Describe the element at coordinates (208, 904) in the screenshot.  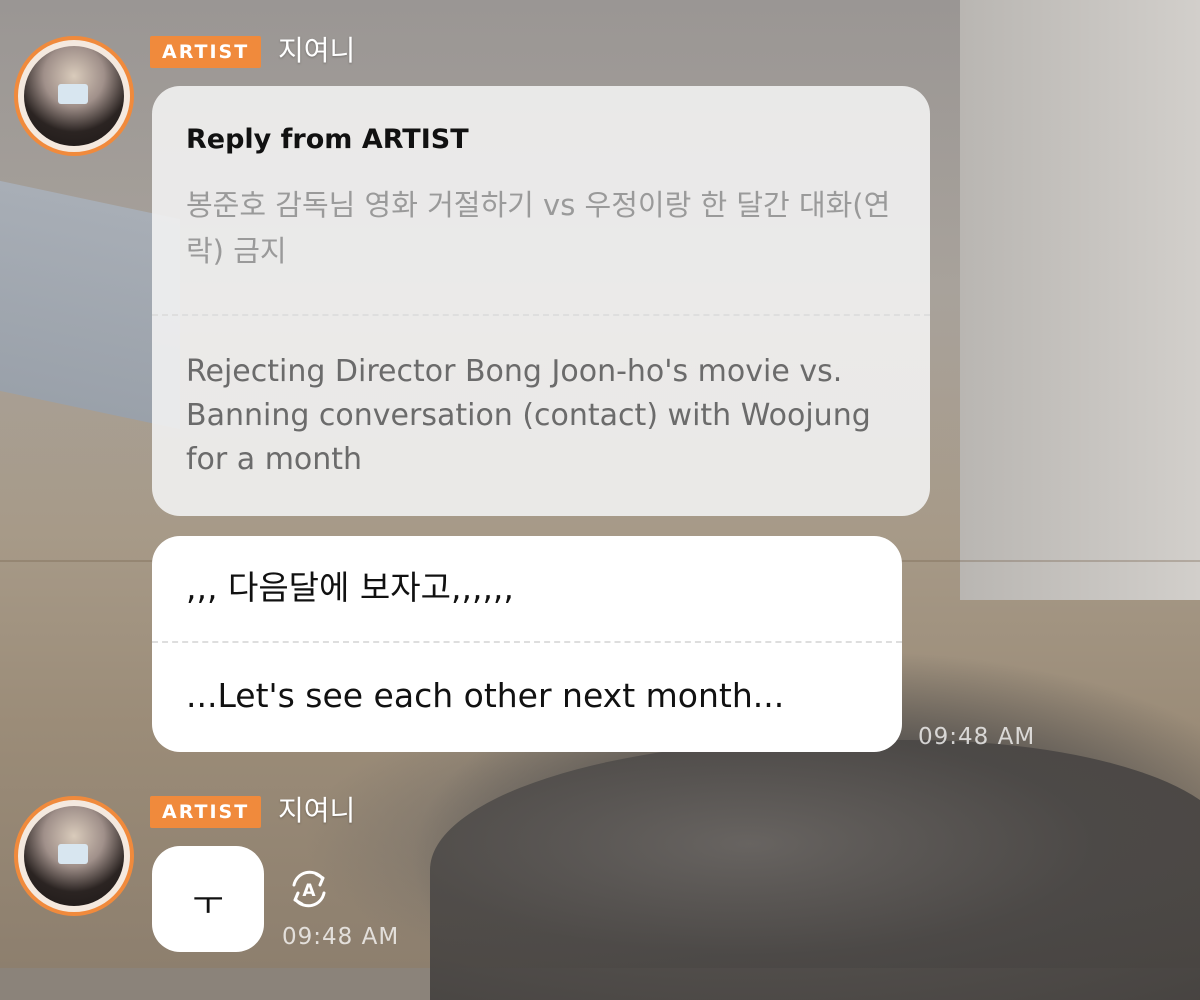
I see `message-text: ㅜ` at that location.